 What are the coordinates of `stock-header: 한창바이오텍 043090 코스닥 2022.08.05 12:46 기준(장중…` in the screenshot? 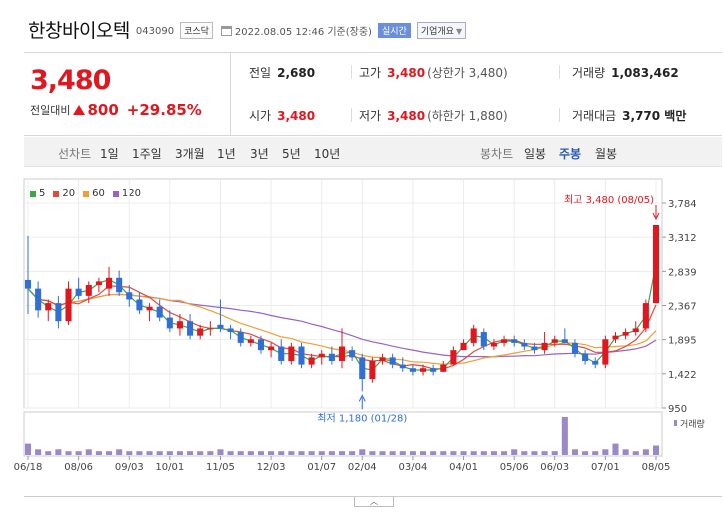 It's located at (247, 29).